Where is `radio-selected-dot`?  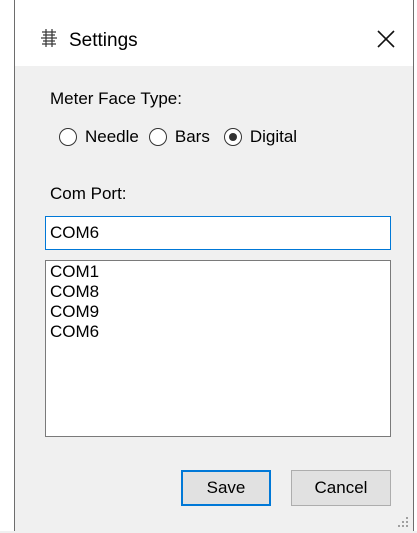 radio-selected-dot is located at coordinates (232, 137).